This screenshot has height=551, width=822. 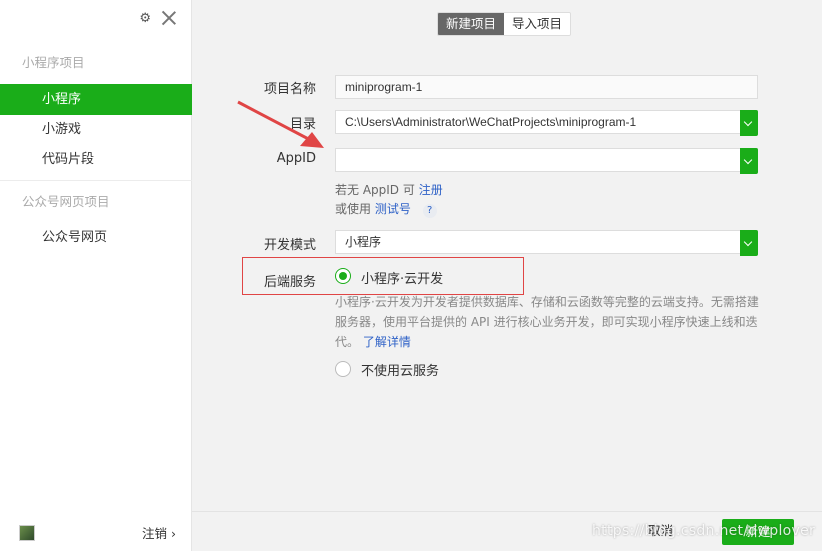 What do you see at coordinates (537, 24) in the screenshot?
I see `tab-import-project: 导入项目` at bounding box center [537, 24].